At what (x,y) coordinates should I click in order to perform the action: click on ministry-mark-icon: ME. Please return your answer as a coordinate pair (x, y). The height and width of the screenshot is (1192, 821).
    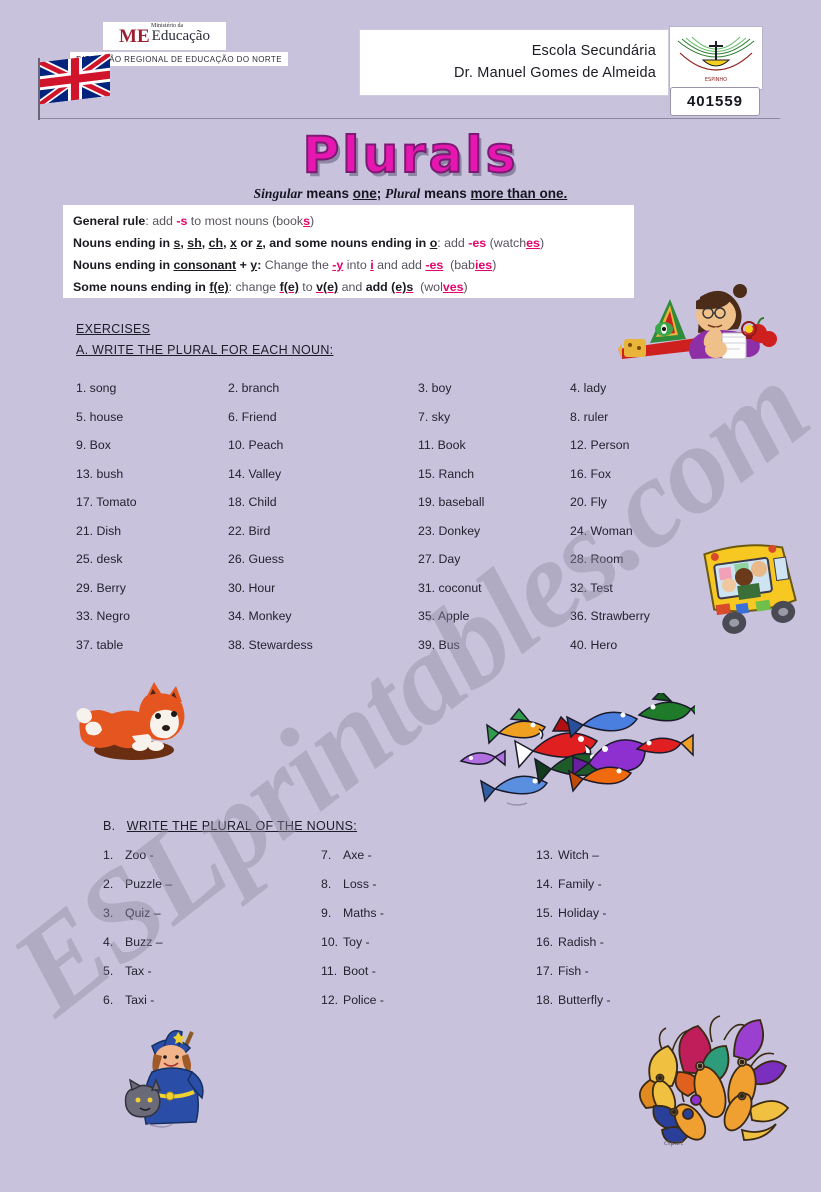
    Looking at the image, I should click on (134, 36).